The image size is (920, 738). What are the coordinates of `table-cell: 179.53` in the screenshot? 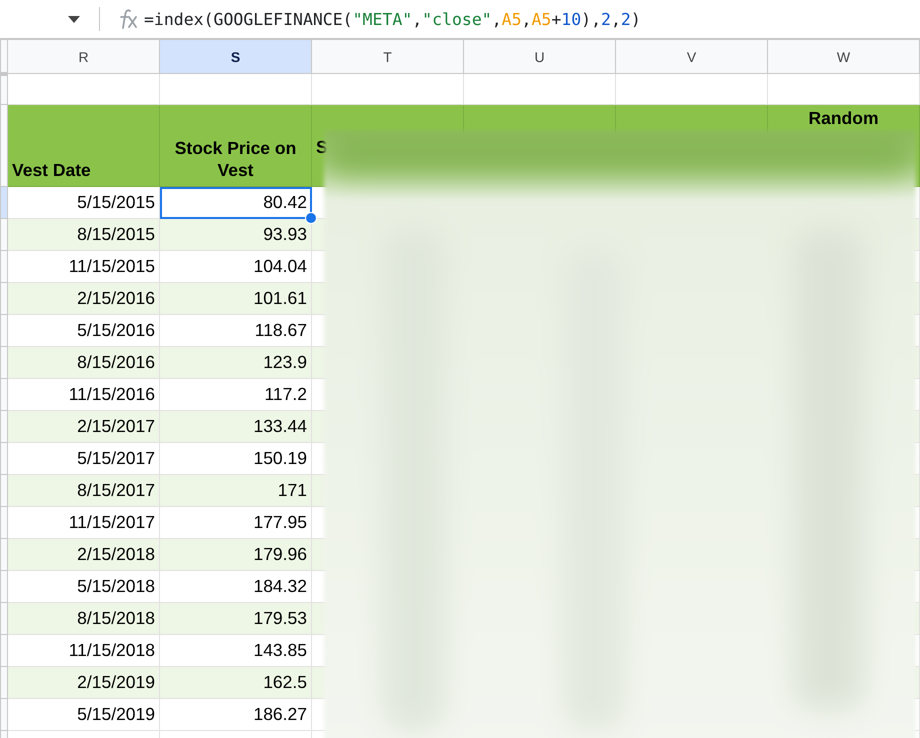 It's located at (236, 618).